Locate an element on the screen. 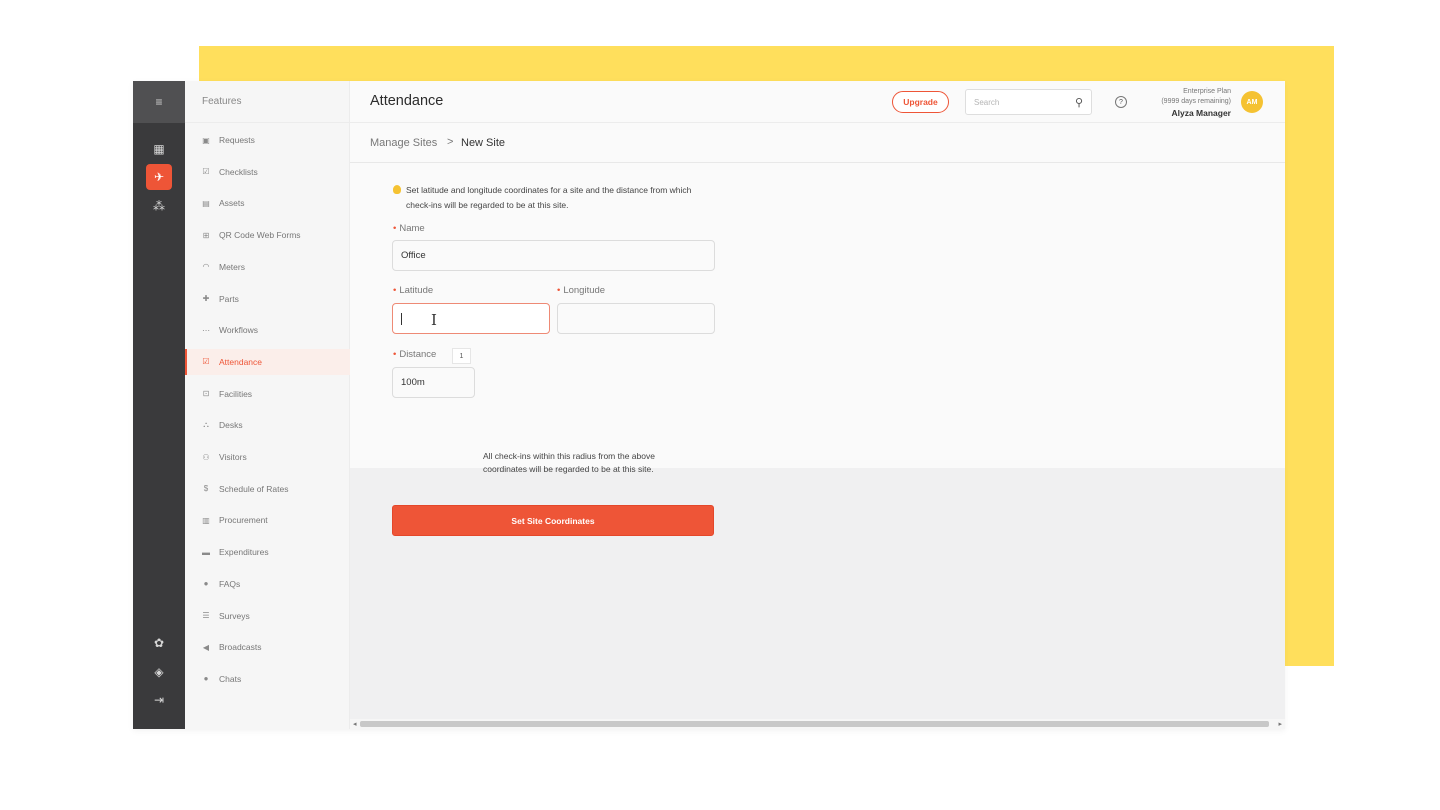 The image size is (1440, 810). sidebar-item-label: Checklists is located at coordinates (238, 171).